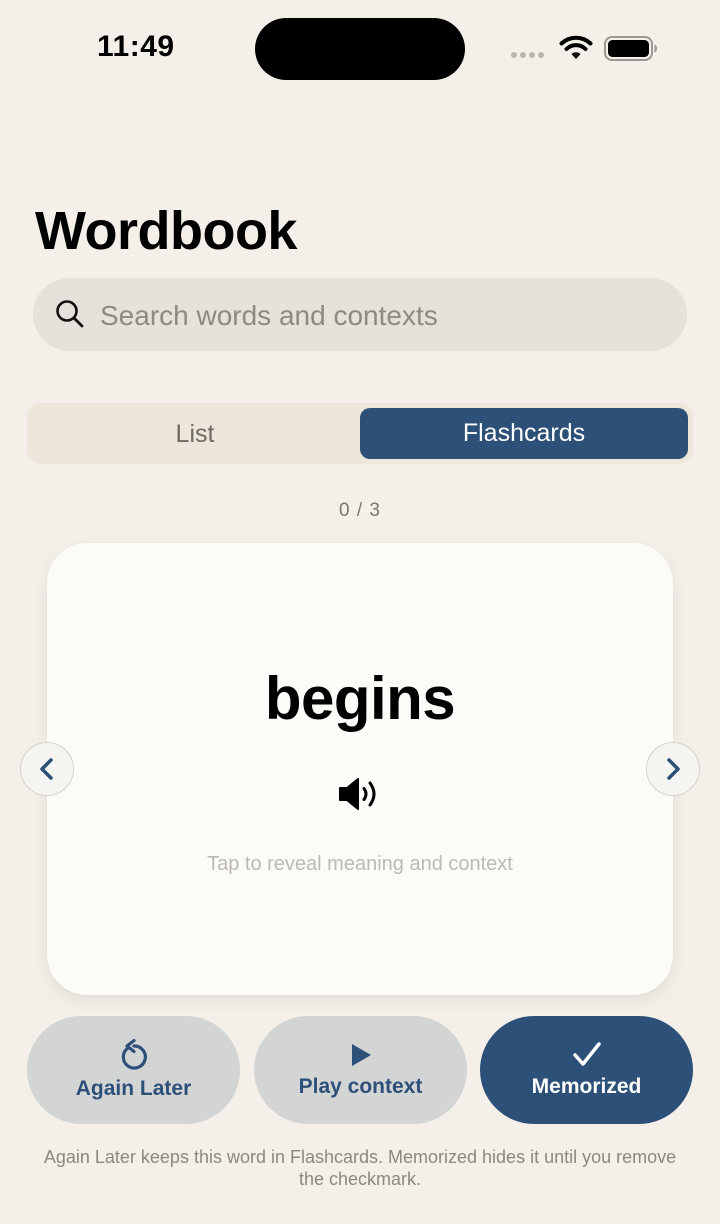 This screenshot has width=720, height=1224. I want to click on chevron-left-icon, so click(46, 769).